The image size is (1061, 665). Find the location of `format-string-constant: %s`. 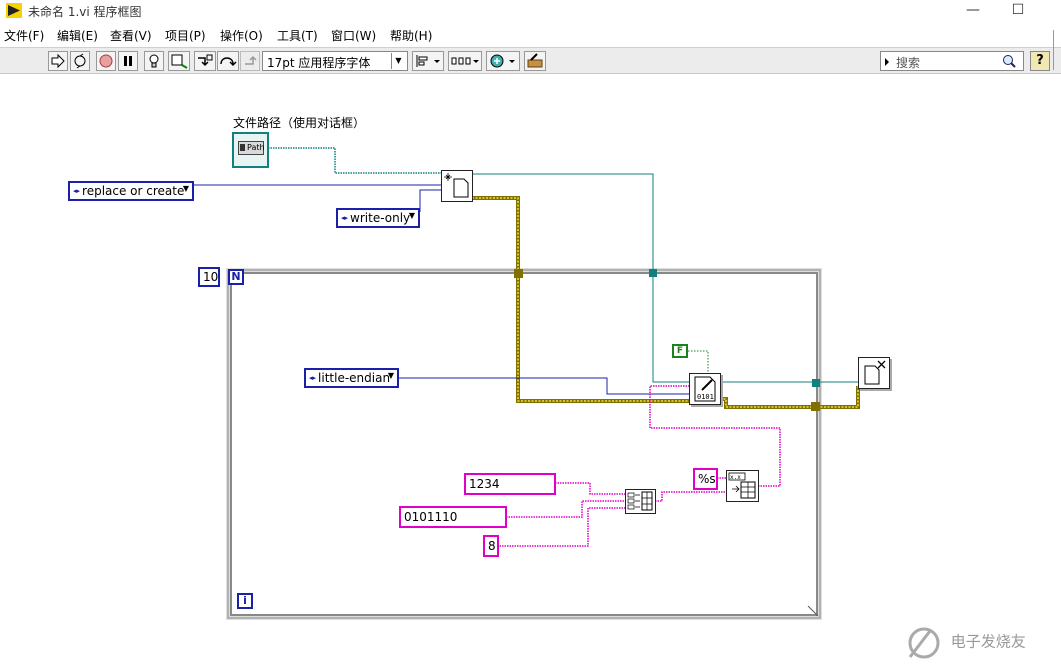

format-string-constant: %s is located at coordinates (705, 479).